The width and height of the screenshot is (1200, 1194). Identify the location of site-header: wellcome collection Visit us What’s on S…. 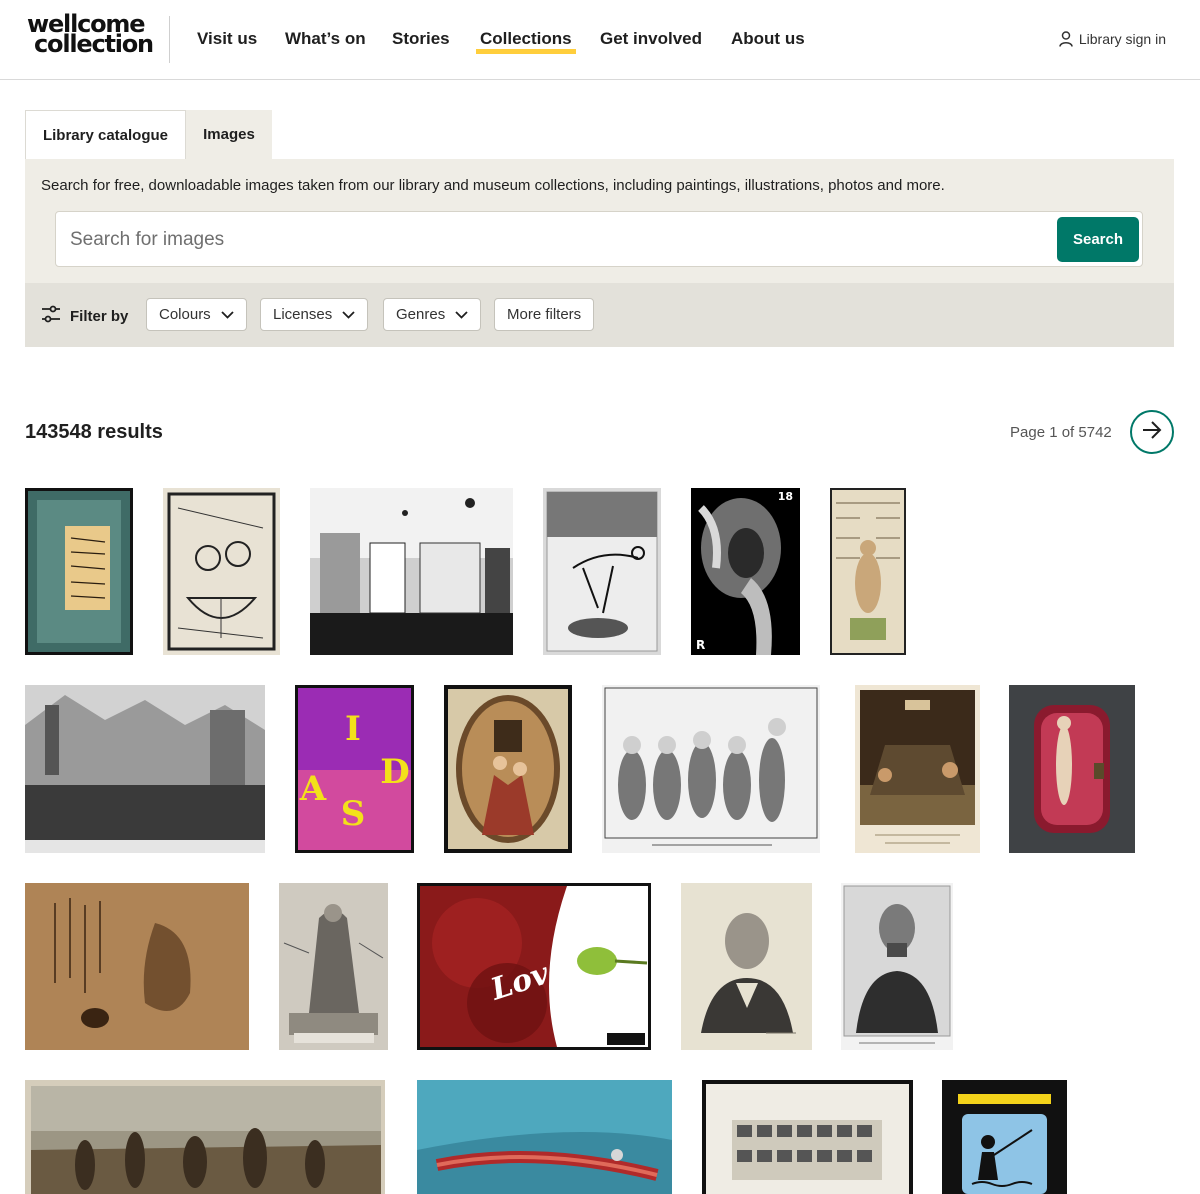
(600, 40).